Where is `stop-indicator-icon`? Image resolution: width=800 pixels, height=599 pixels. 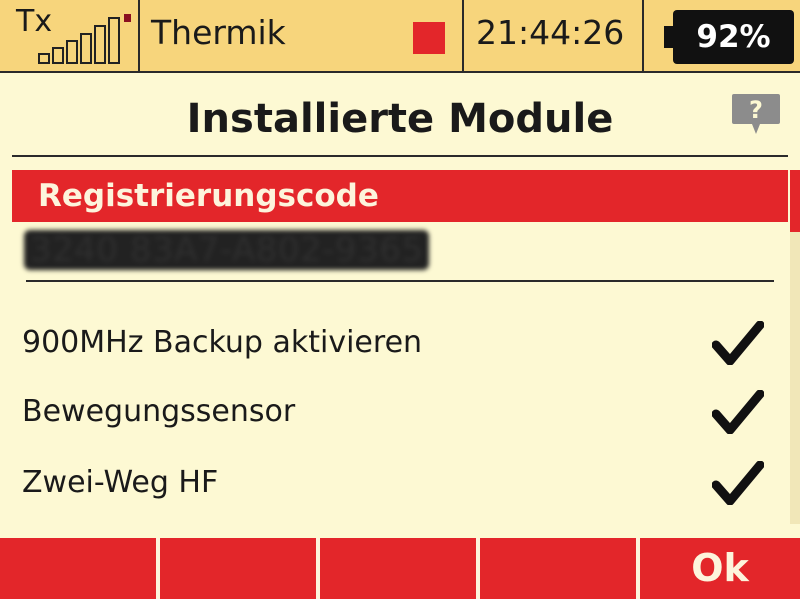
stop-indicator-icon is located at coordinates (429, 38).